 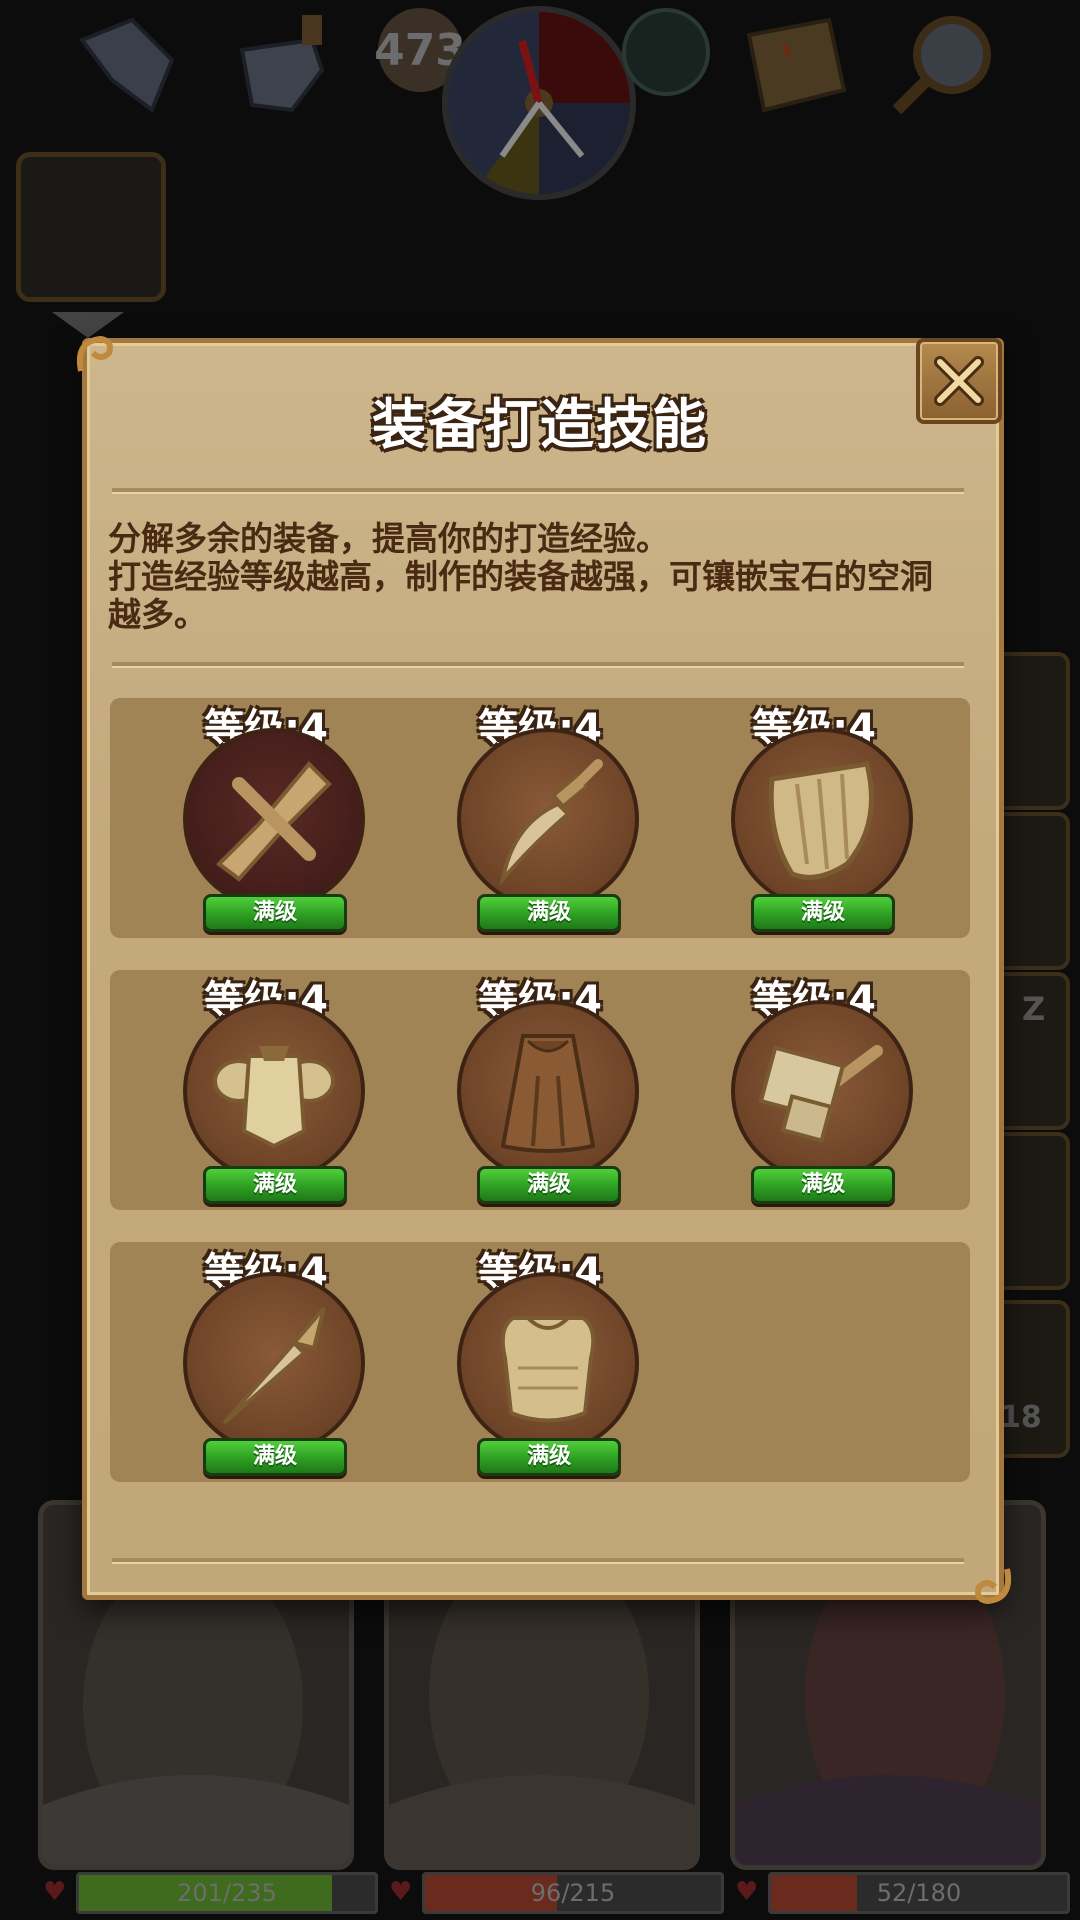 I want to click on skill-plate-armor: 等级:4 满级, so click(x=266, y=1091).